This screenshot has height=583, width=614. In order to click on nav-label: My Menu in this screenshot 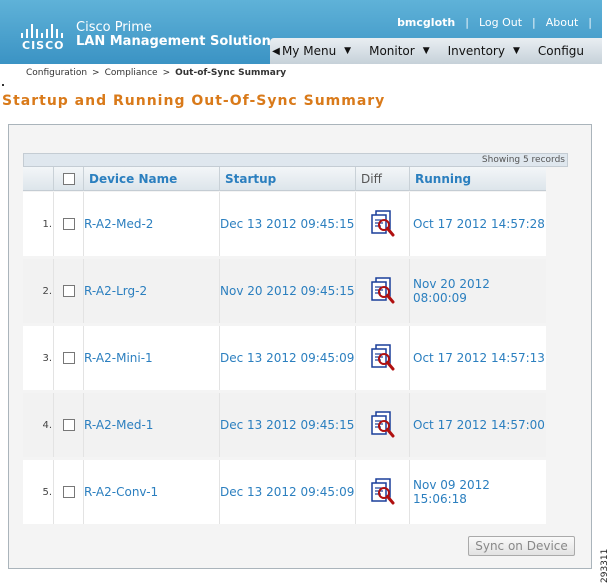, I will do `click(309, 51)`.